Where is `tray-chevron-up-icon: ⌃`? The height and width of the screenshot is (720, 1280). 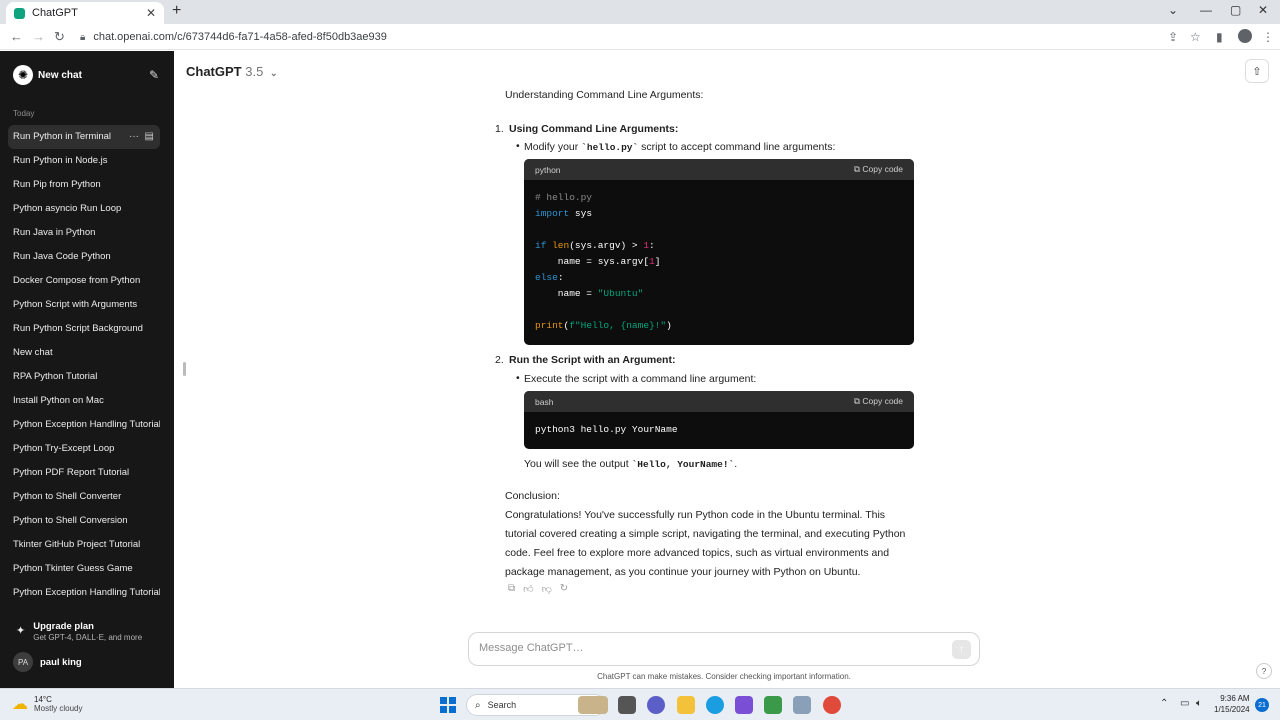
tray-chevron-up-icon: ⌃ is located at coordinates (1164, 703).